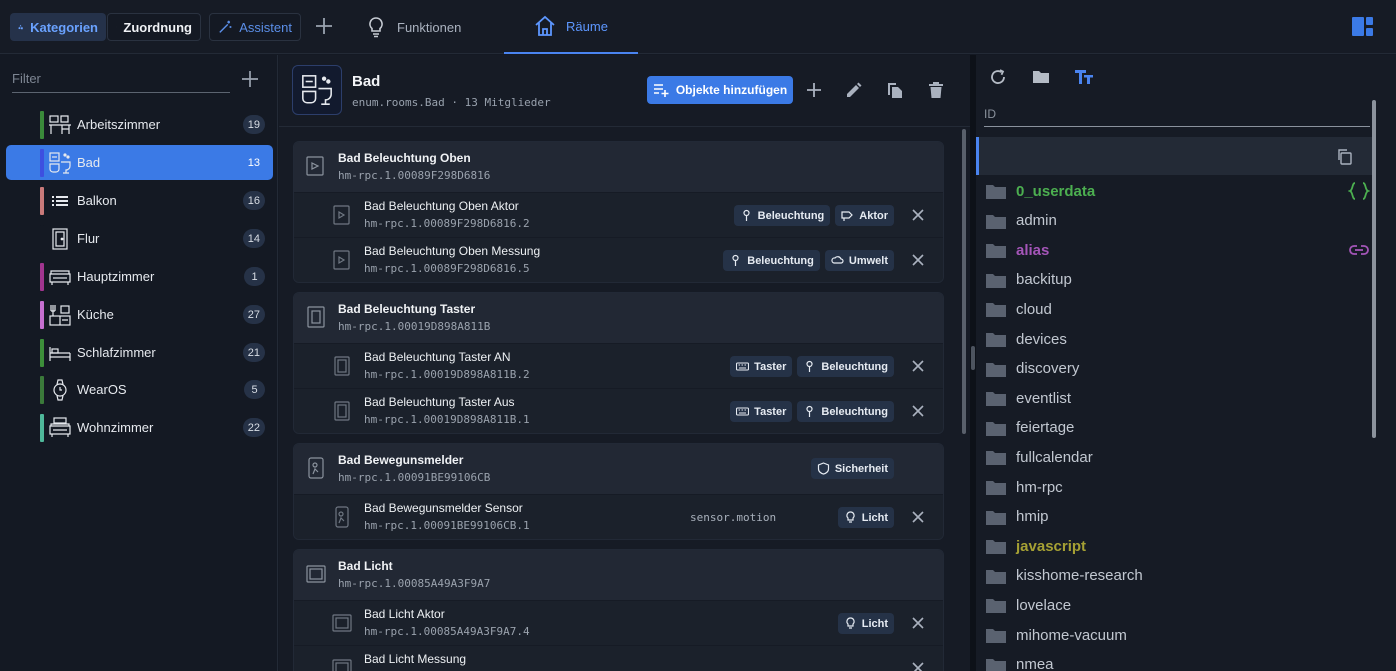 Image resolution: width=1396 pixels, height=671 pixels. I want to click on room-item-wearos: WearOS 5, so click(139, 389).